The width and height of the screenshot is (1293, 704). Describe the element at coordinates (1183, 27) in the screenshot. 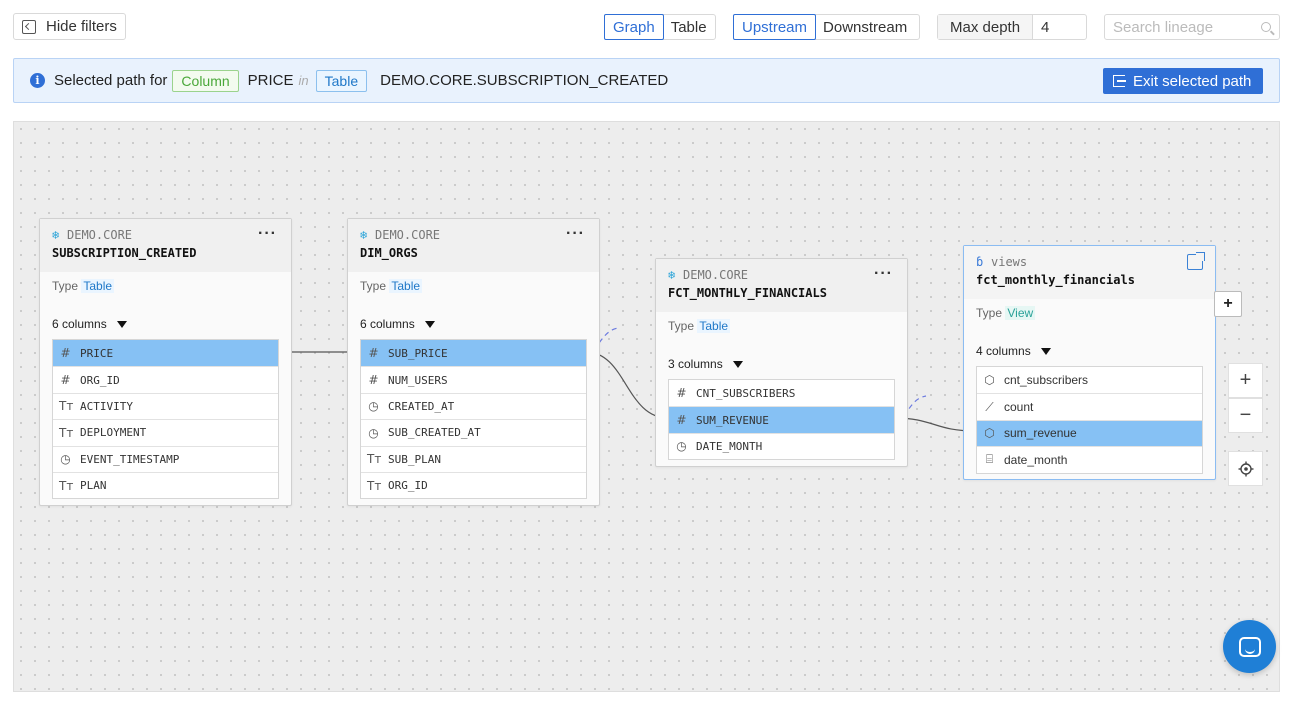

I see `search-input` at that location.